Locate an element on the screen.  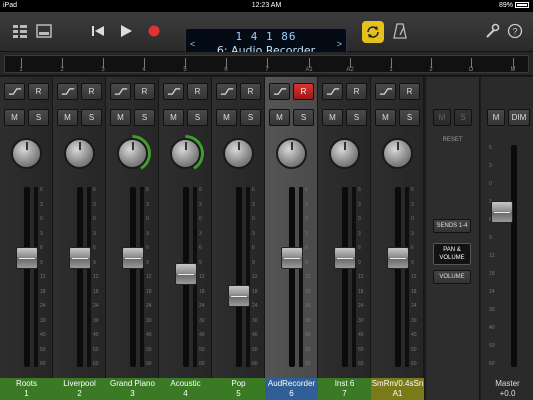
dim-button: DIM is located at coordinates (519, 117).